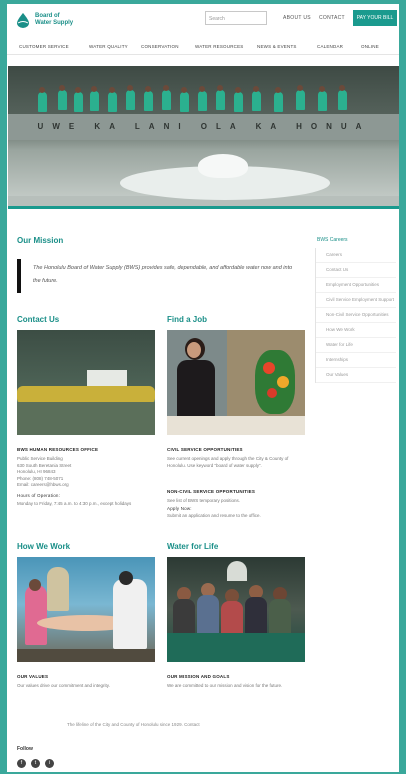 The image size is (406, 774). What do you see at coordinates (330, 46) in the screenshot?
I see `nav-item-calendar: CALENDAR` at bounding box center [330, 46].